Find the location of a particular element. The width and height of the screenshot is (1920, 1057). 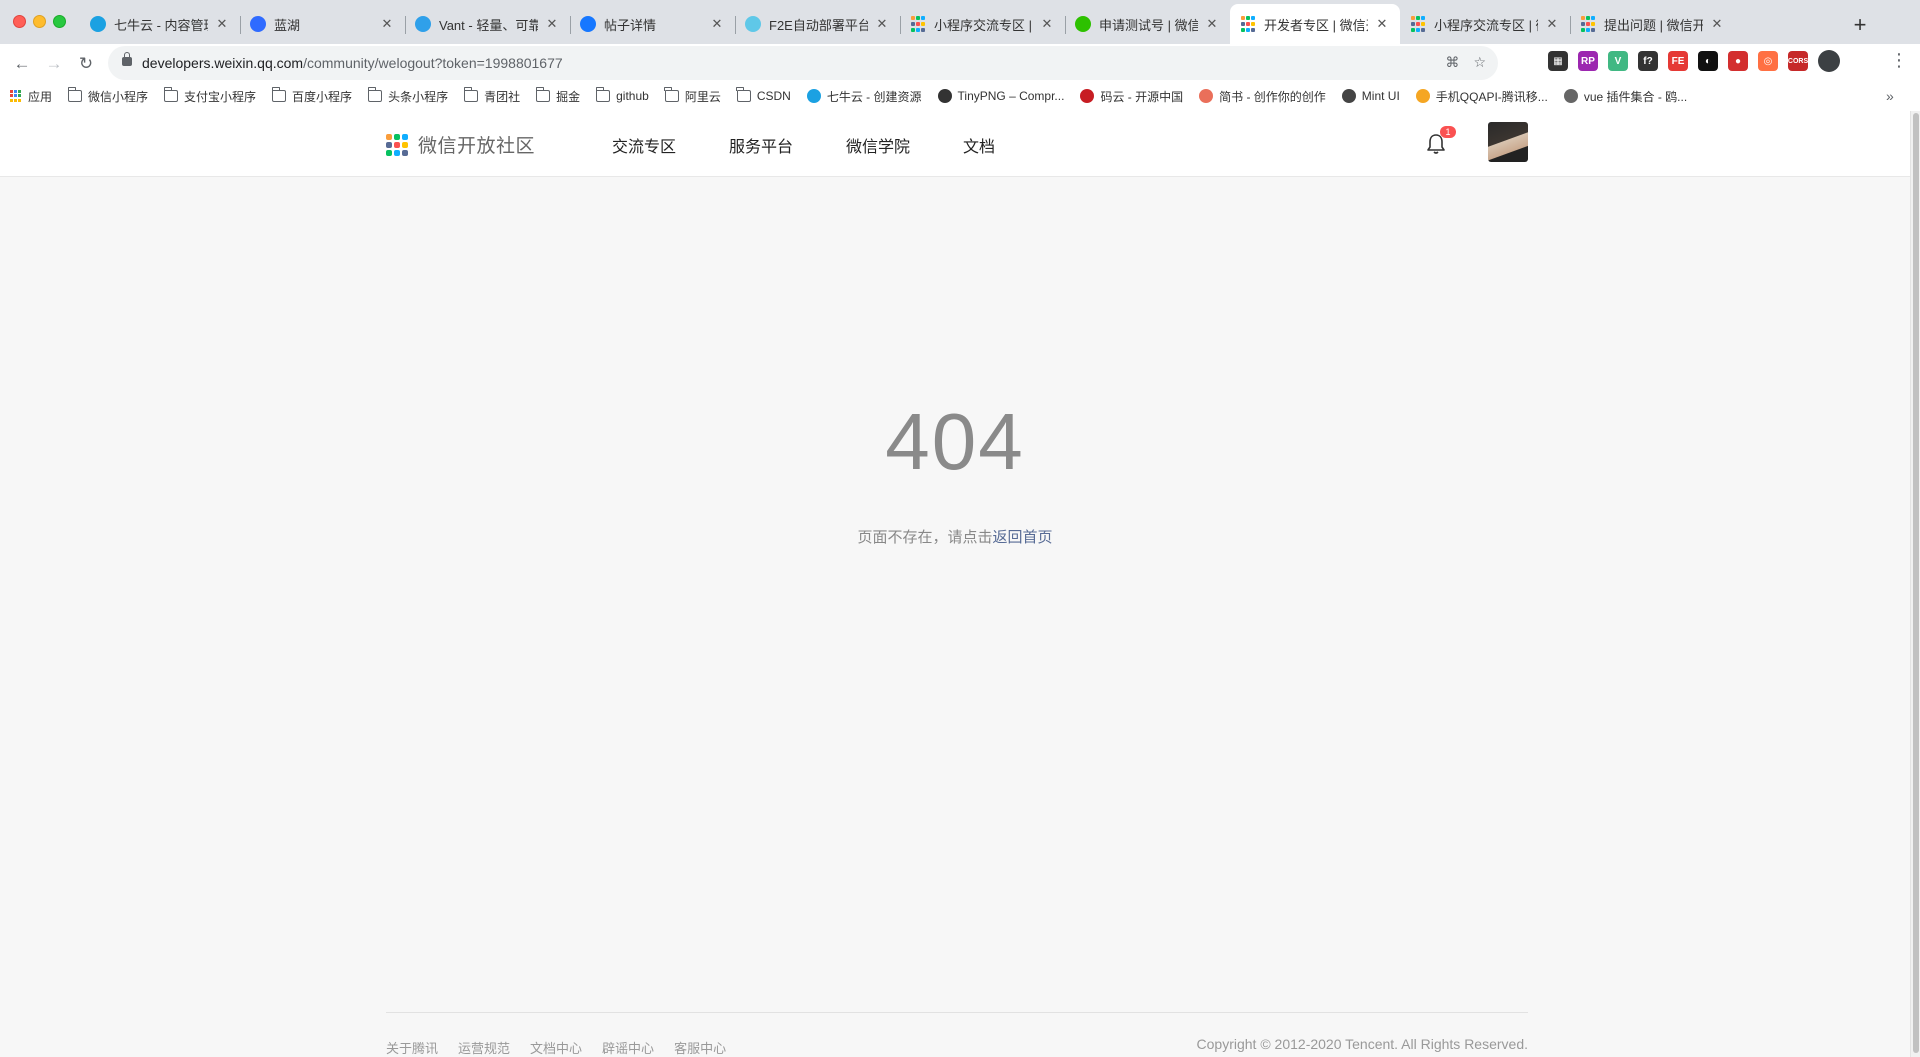

browser-tab: 七牛云 - 内容管理 ✕ is located at coordinates (160, 24).